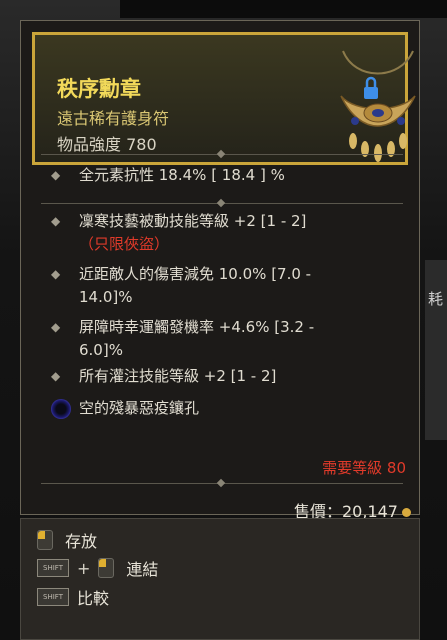 This screenshot has width=447, height=640. What do you see at coordinates (113, 118) in the screenshot?
I see `item-rarity-type: 遠古稀有護身符` at bounding box center [113, 118].